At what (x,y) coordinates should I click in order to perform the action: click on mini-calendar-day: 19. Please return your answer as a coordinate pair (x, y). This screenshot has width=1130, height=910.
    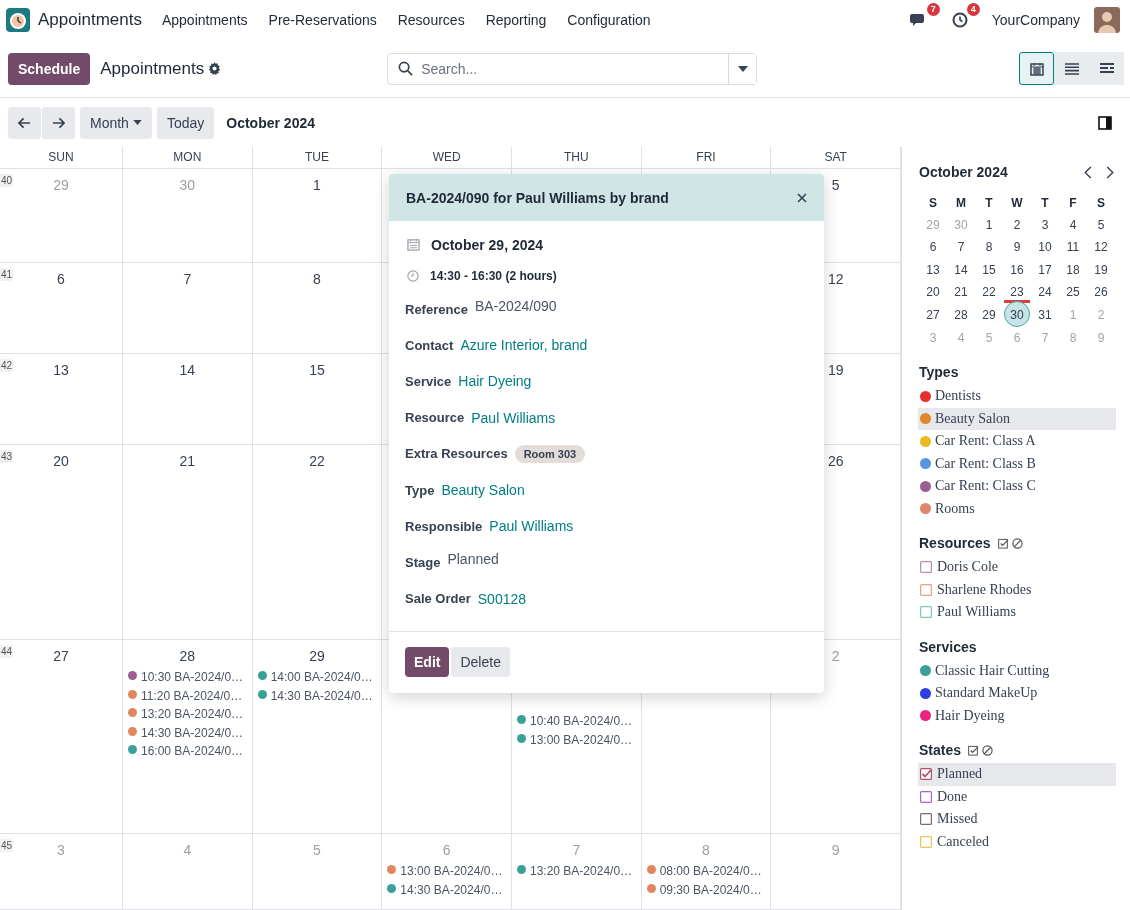
    Looking at the image, I should click on (1101, 269).